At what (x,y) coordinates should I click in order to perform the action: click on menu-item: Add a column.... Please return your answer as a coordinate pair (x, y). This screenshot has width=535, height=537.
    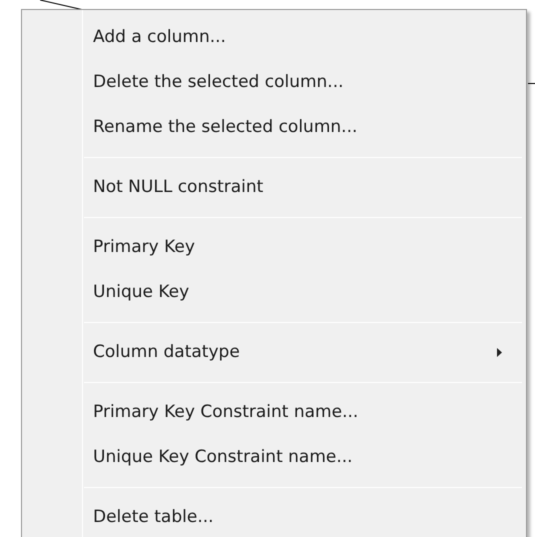
    Looking at the image, I should click on (273, 37).